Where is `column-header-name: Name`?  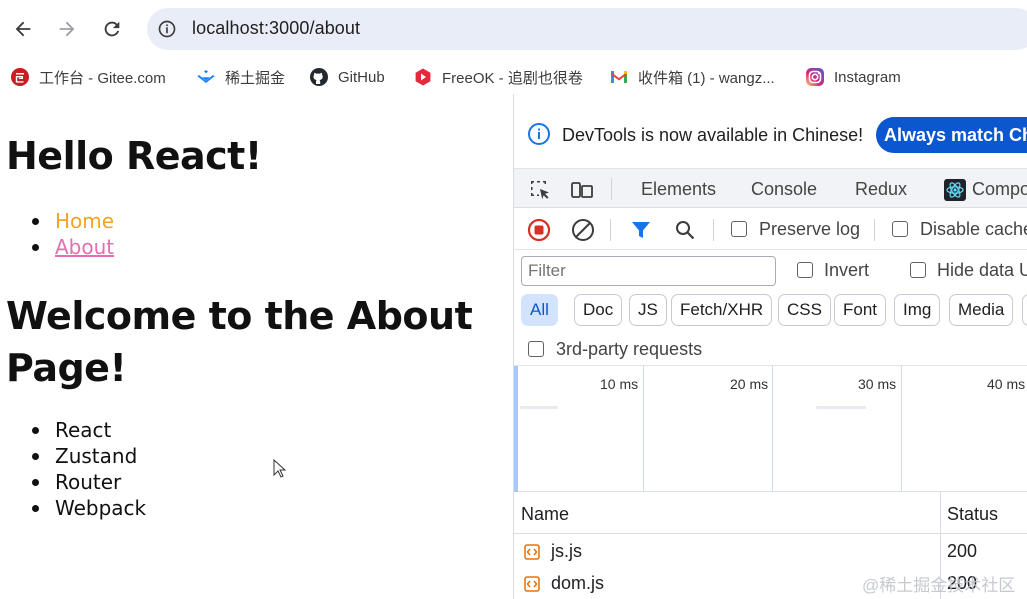
column-header-name: Name is located at coordinates (545, 514).